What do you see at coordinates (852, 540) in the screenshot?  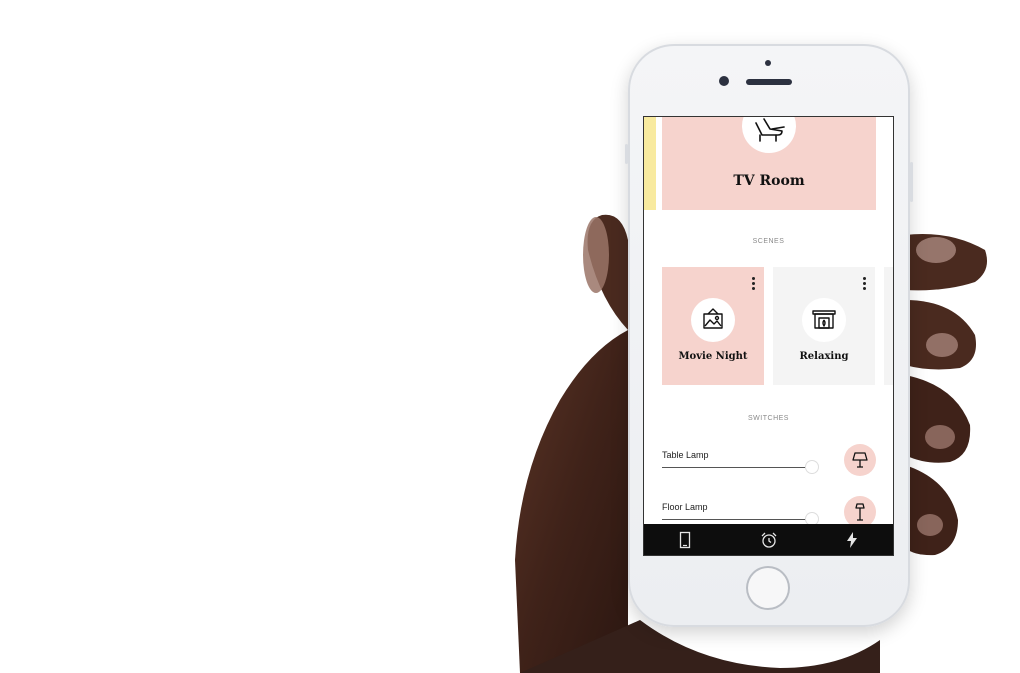 I see `lightning-icon` at bounding box center [852, 540].